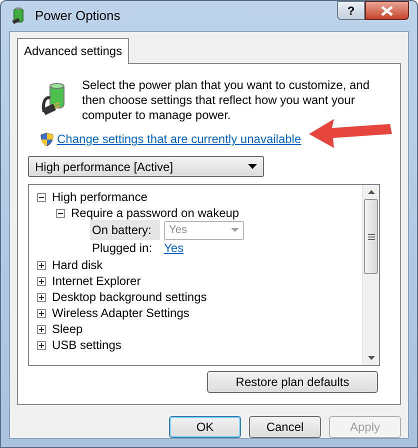 Image resolution: width=418 pixels, height=448 pixels. What do you see at coordinates (67, 329) in the screenshot?
I see `tree-item: Sleep` at bounding box center [67, 329].